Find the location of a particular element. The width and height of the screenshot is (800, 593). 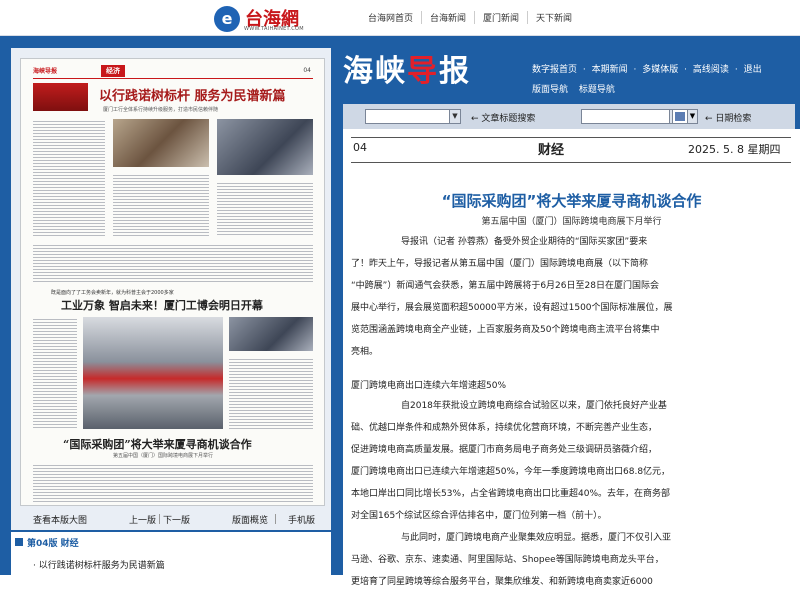

calendar-button: ▼ is located at coordinates (685, 116).